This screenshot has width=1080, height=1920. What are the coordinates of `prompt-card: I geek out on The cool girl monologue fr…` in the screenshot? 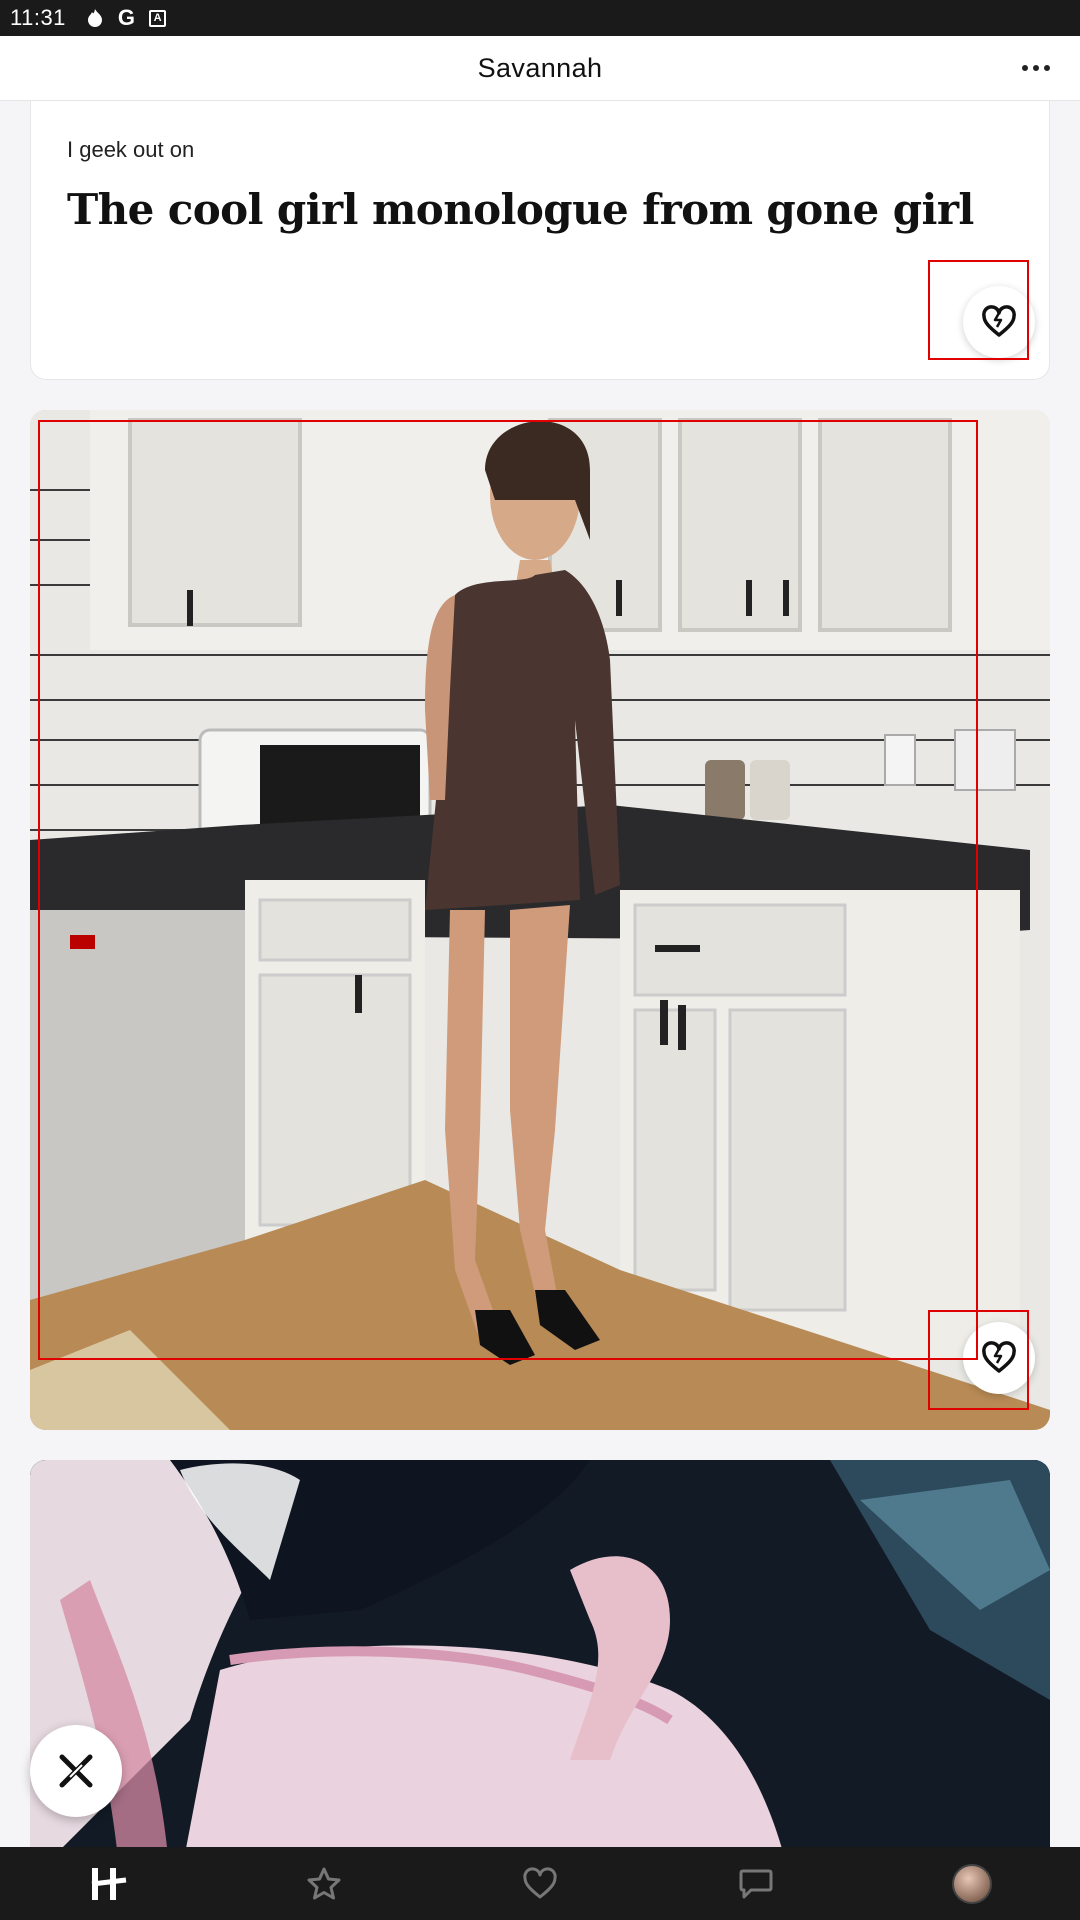 It's located at (540, 240).